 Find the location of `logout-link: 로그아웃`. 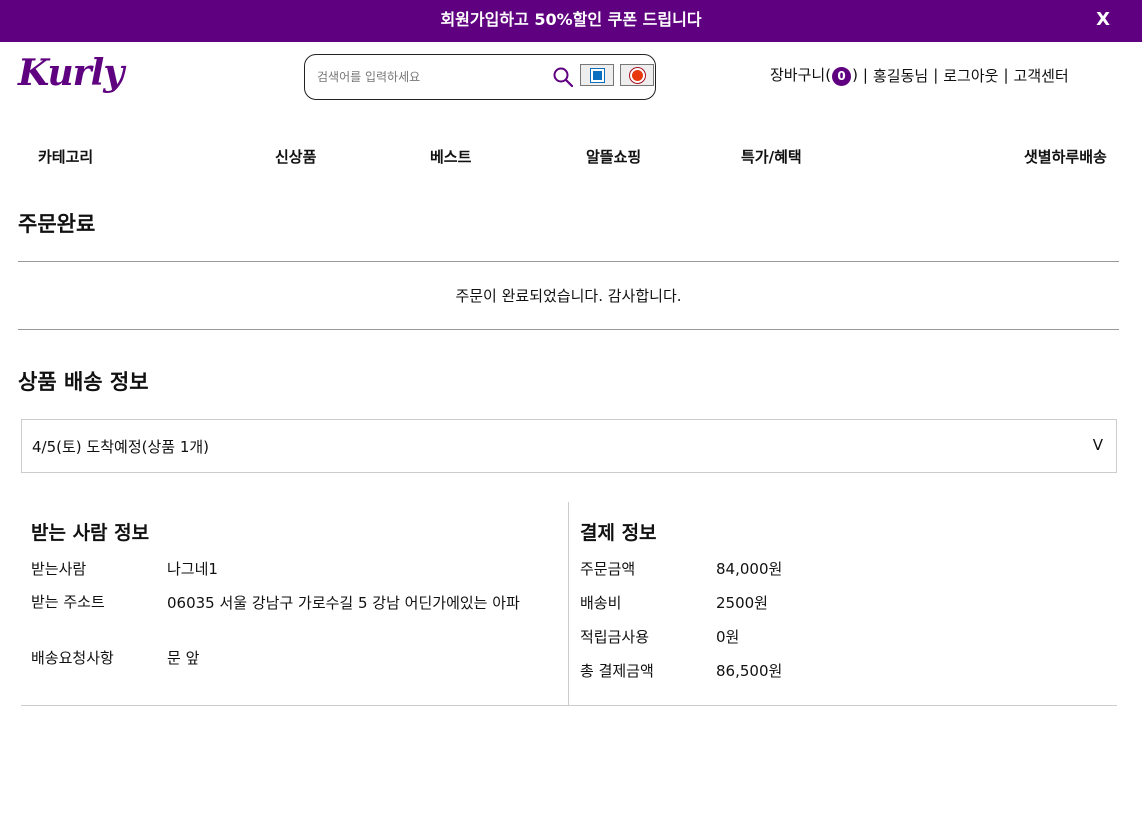

logout-link: 로그아웃 is located at coordinates (970, 75).